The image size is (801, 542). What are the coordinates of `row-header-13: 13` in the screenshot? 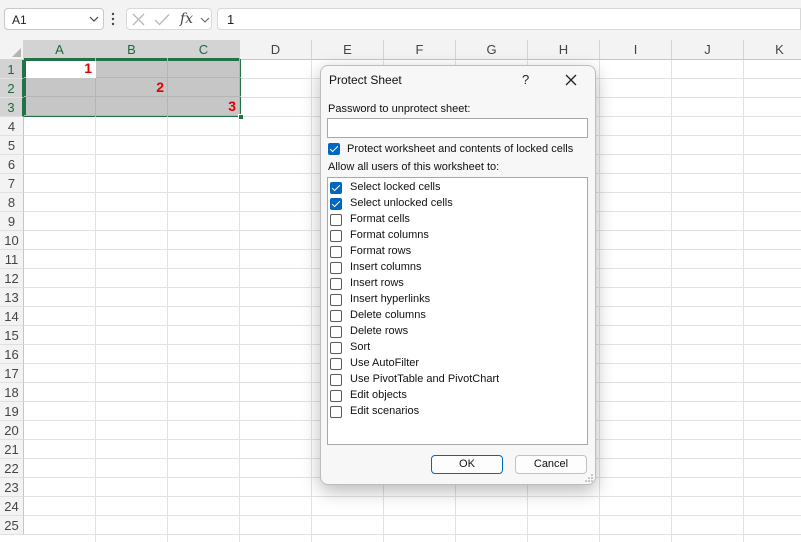 It's located at (12, 297).